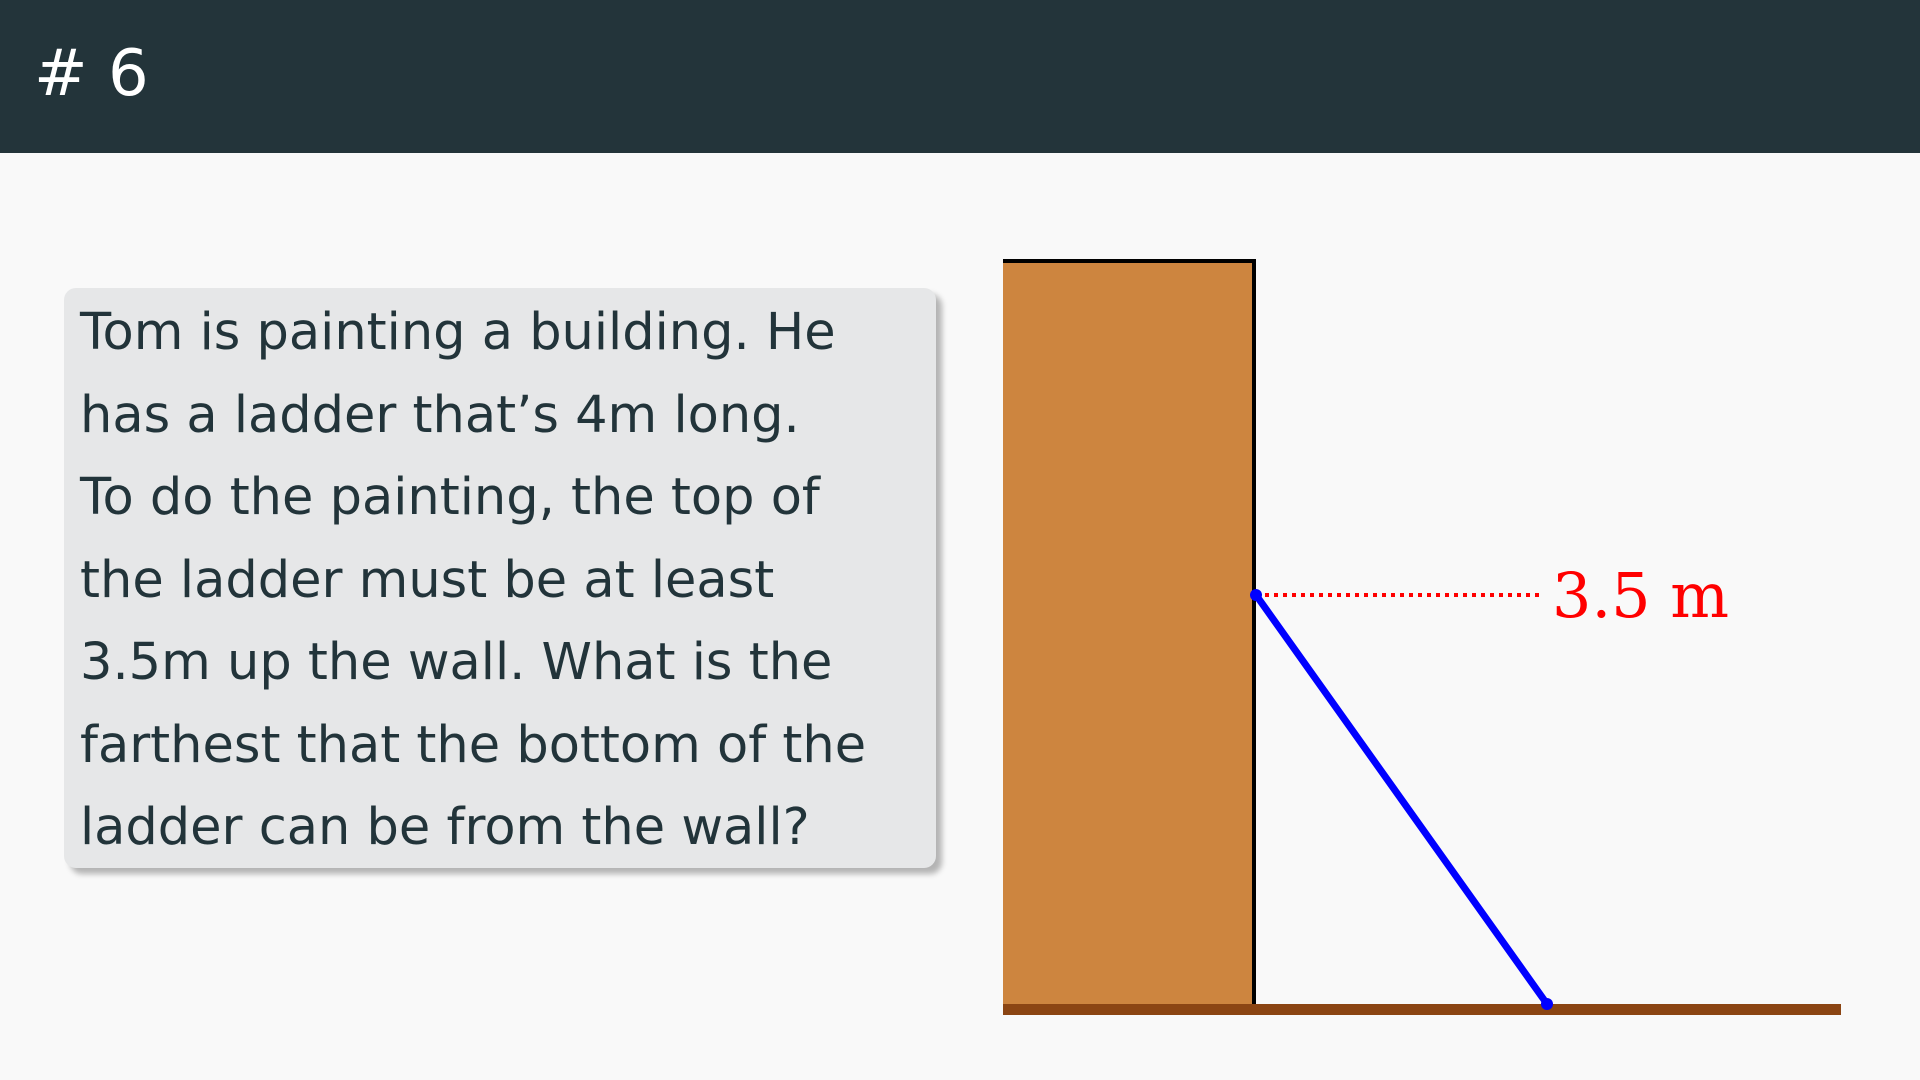 This screenshot has width=1920, height=1080. What do you see at coordinates (1401, 799) in the screenshot?
I see `ladder` at bounding box center [1401, 799].